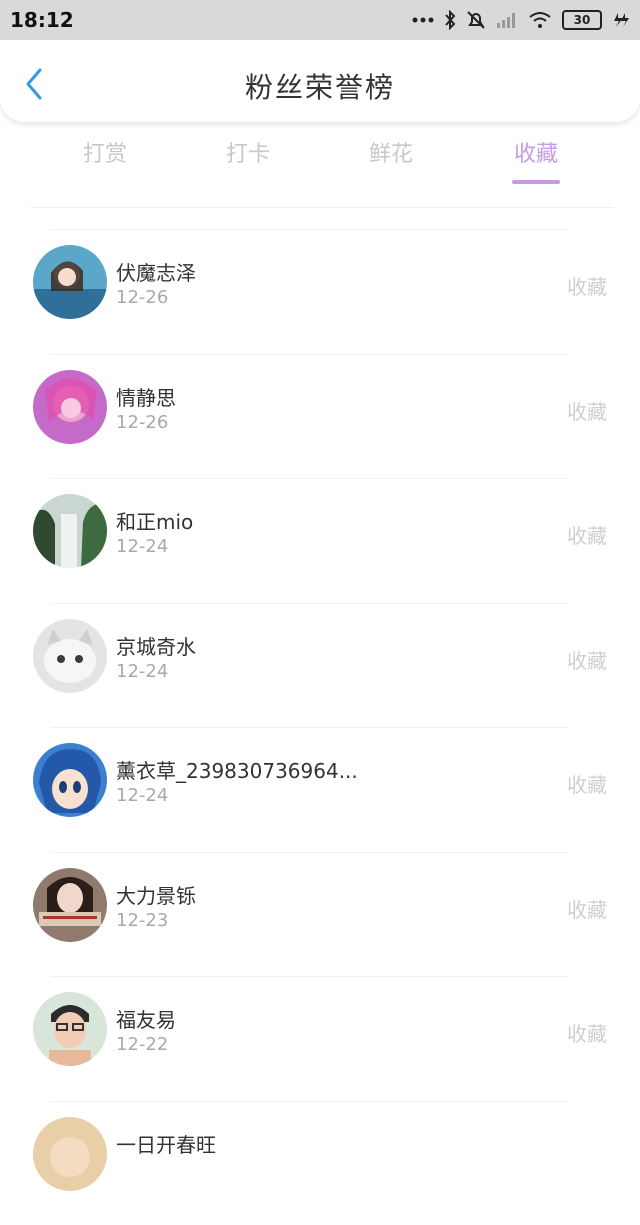 Image resolution: width=640 pixels, height=1225 pixels. I want to click on date: 12-23, so click(142, 920).